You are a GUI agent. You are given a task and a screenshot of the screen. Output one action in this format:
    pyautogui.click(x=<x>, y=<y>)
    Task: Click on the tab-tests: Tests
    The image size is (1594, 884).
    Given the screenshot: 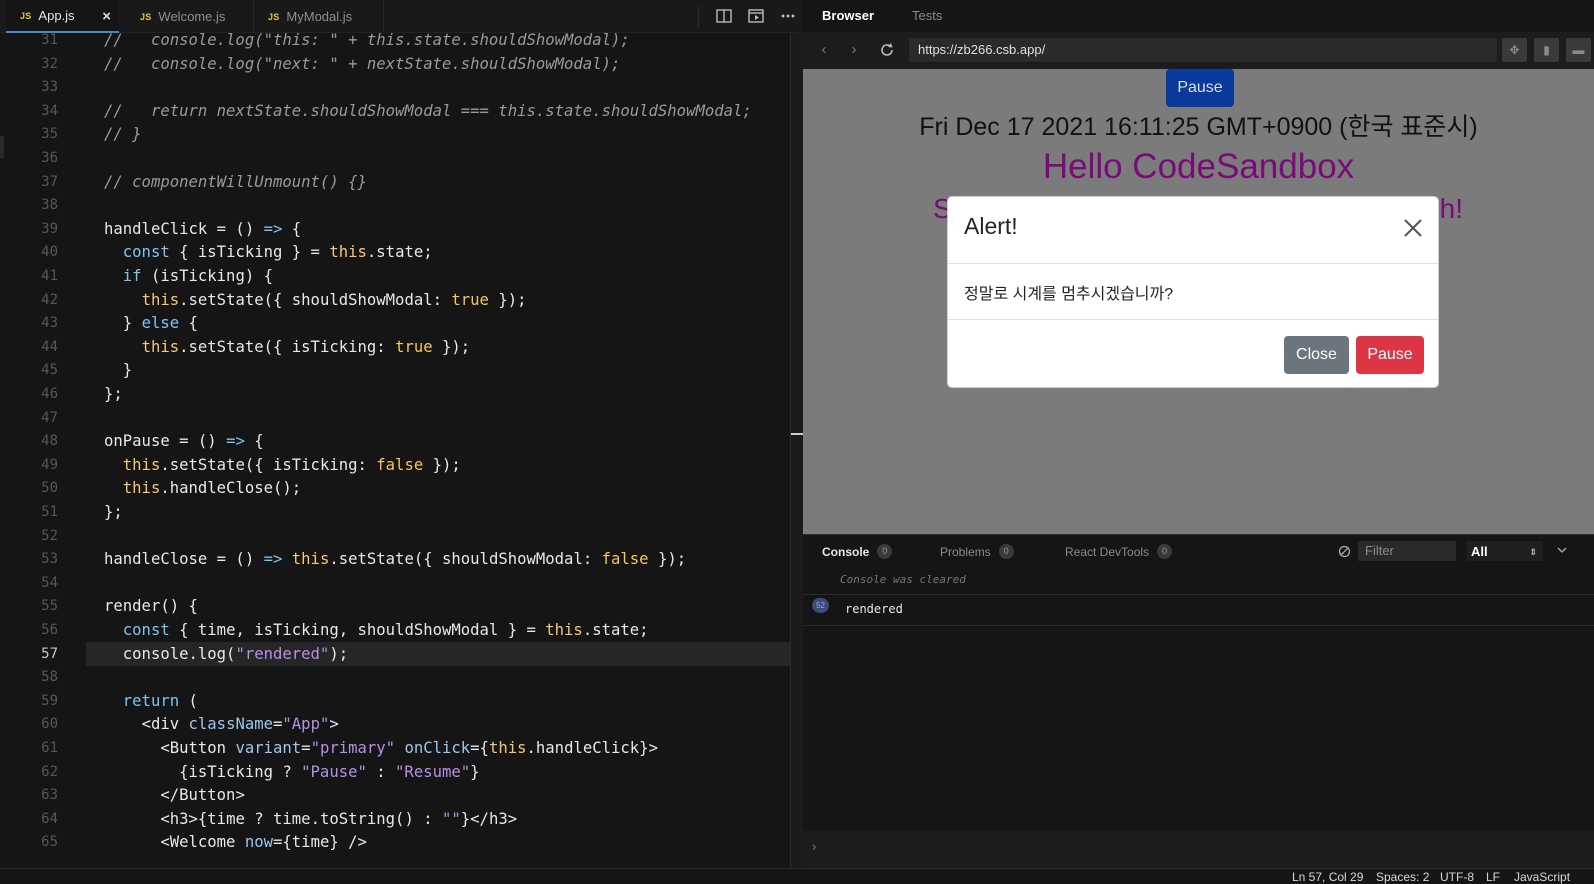 What is the action you would take?
    pyautogui.click(x=927, y=15)
    